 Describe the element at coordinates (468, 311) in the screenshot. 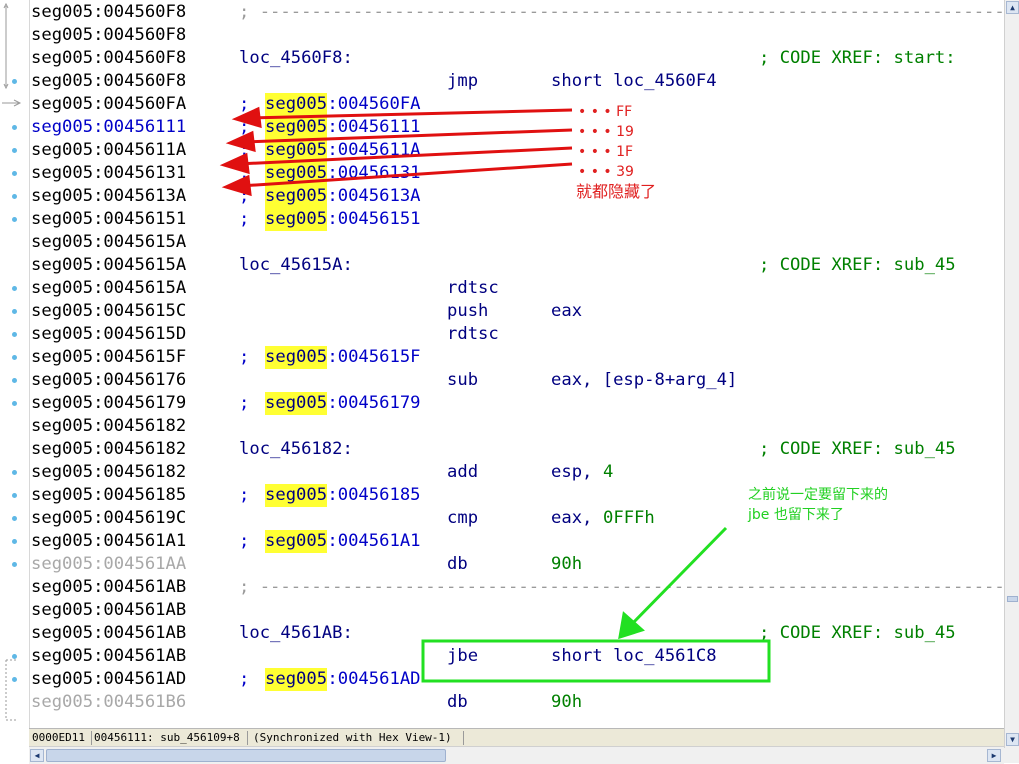

I see `instruction-mnemonic: push` at that location.